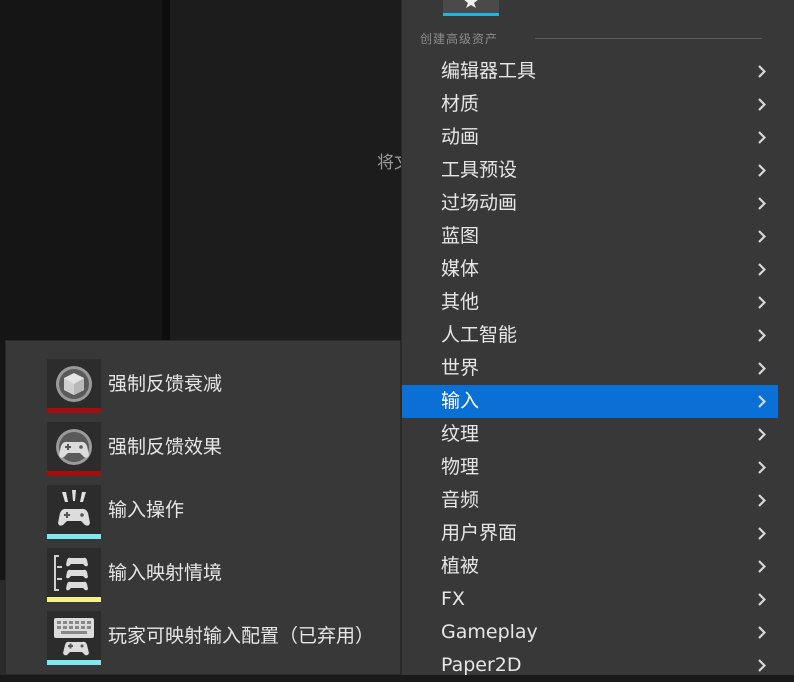  Describe the element at coordinates (165, 384) in the screenshot. I see `submenu-item-label: 强制反馈衰减` at that location.